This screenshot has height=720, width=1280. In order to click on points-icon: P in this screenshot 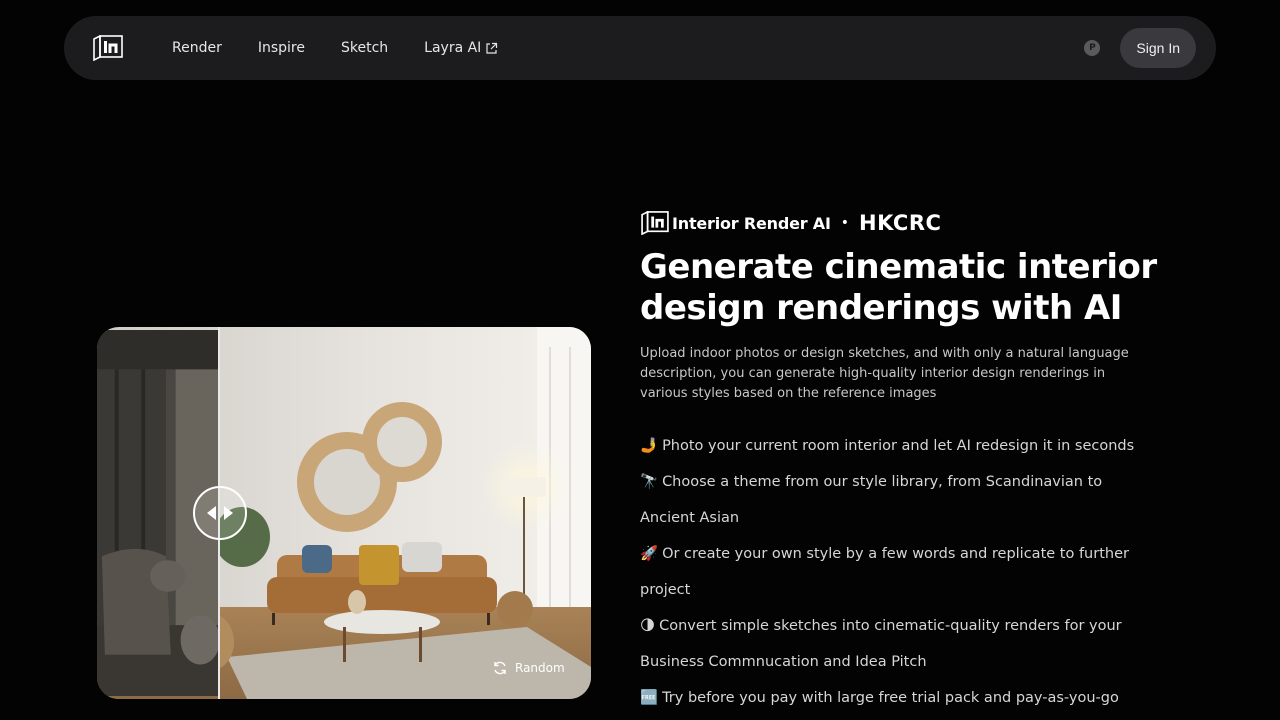, I will do `click(1092, 48)`.